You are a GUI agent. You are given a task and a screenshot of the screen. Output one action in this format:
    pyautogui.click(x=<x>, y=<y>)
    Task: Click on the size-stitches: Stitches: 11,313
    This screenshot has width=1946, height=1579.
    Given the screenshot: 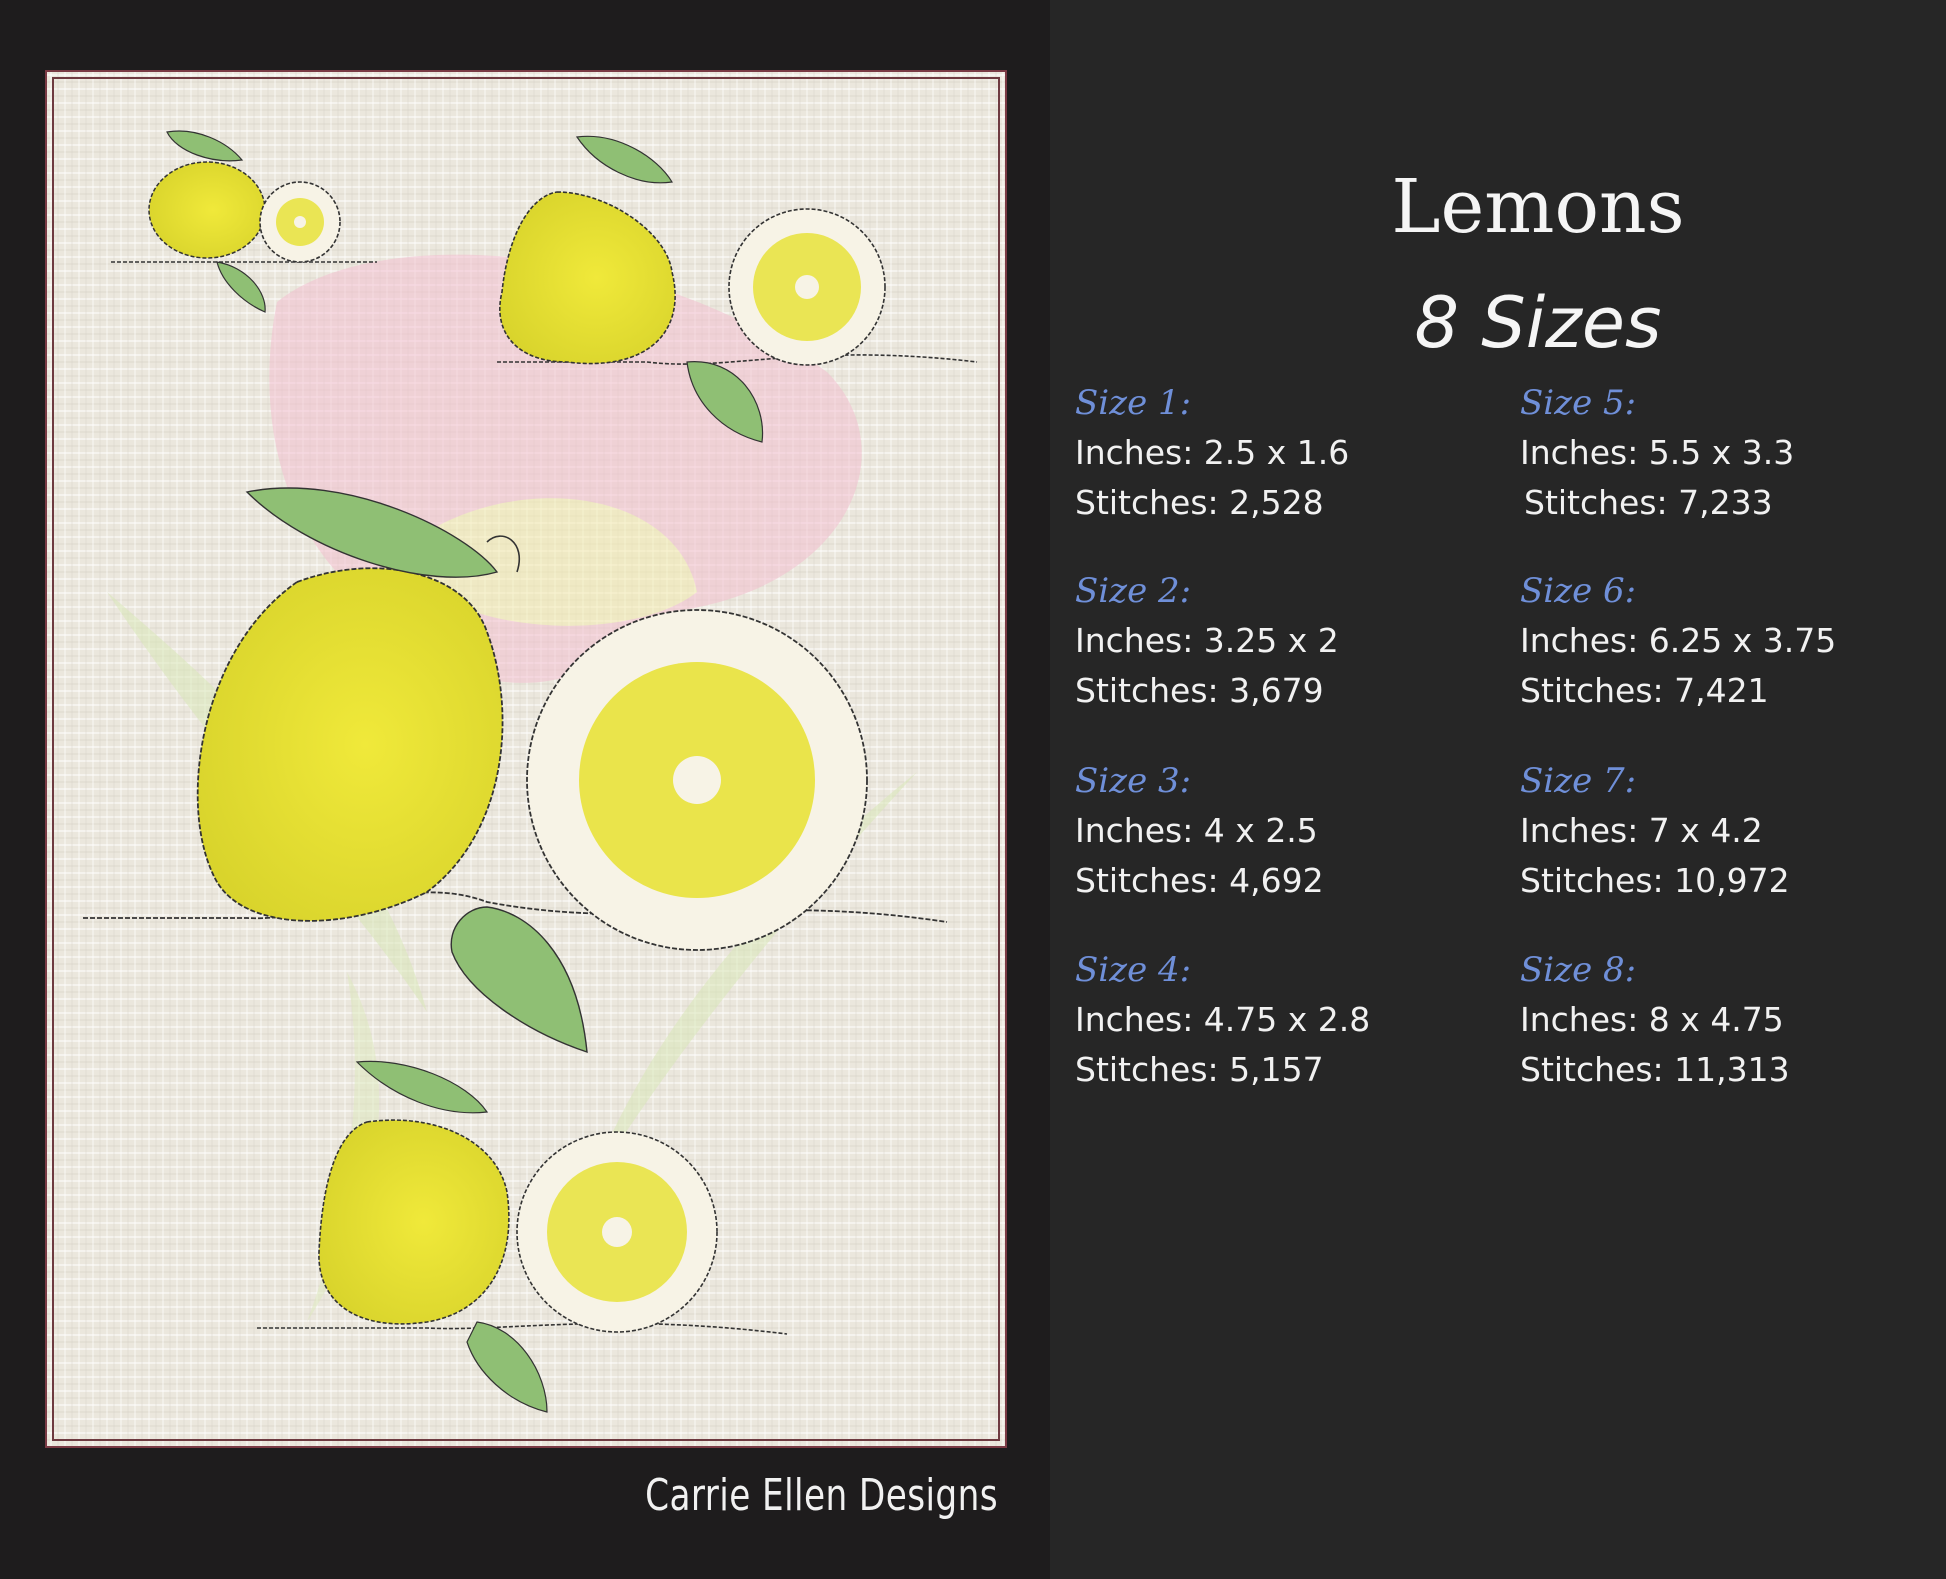 What is the action you would take?
    pyautogui.click(x=1655, y=1069)
    